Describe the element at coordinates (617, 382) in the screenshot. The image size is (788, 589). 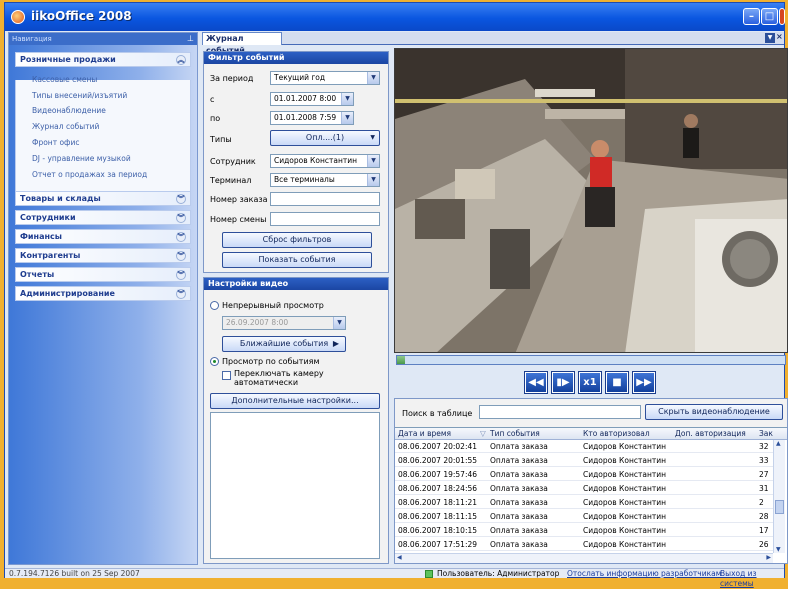
I see `stop-button: ■` at that location.